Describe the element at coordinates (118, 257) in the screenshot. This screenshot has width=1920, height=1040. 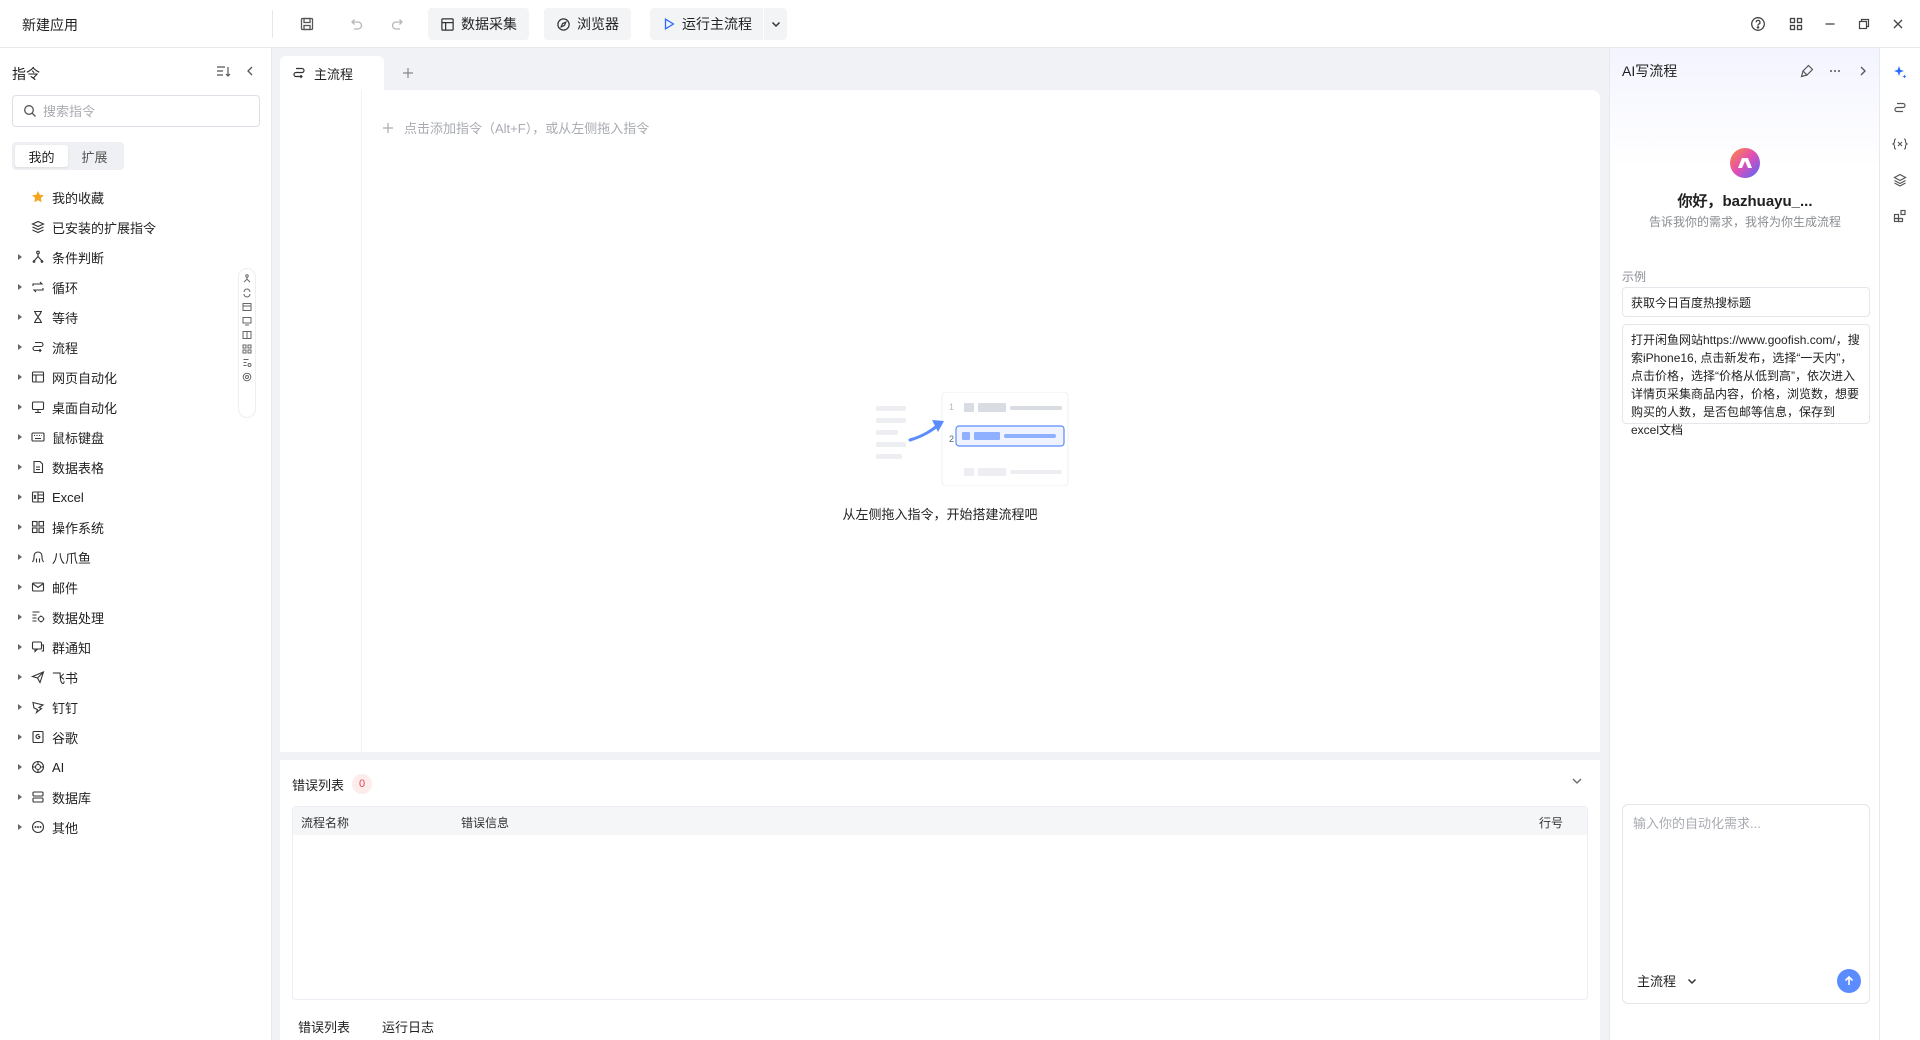
I see `command-category-item: 条件判断` at that location.